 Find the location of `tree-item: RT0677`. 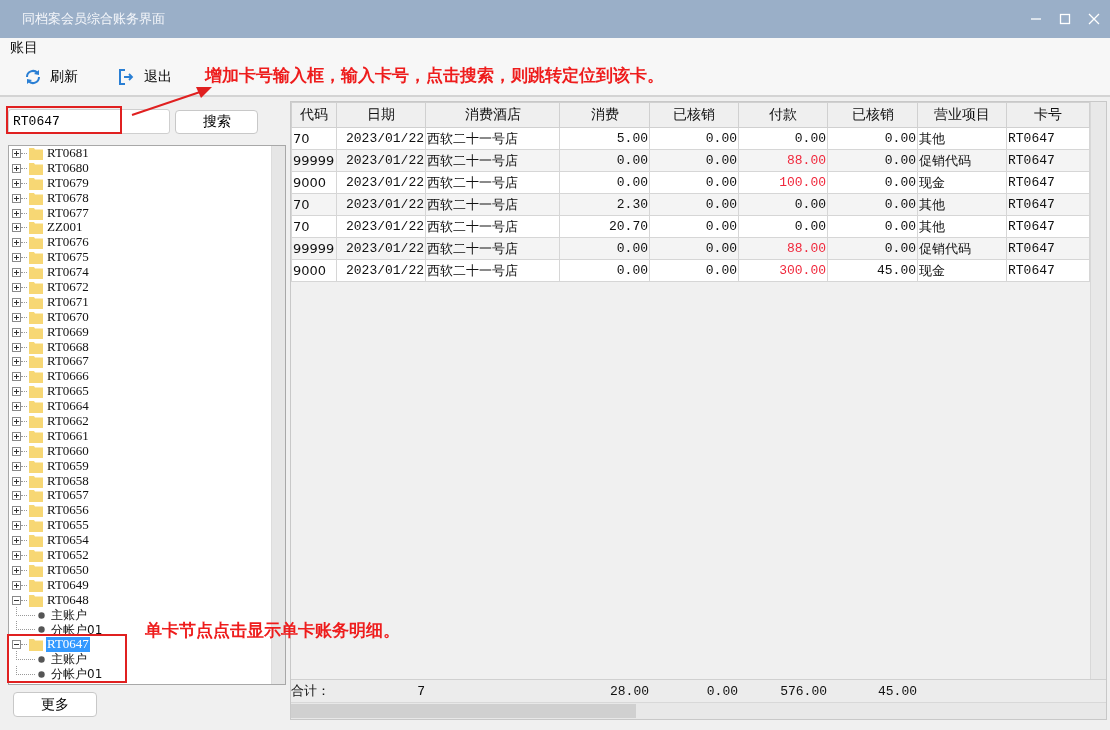

tree-item: RT0677 is located at coordinates (68, 213).